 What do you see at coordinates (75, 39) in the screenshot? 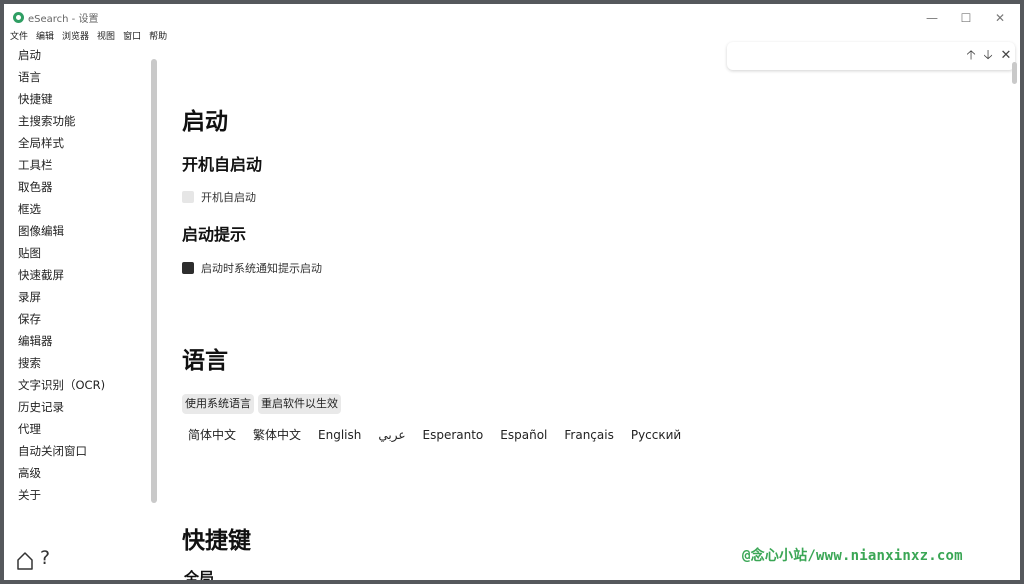
I see `menu-browser: 浏览器` at bounding box center [75, 39].